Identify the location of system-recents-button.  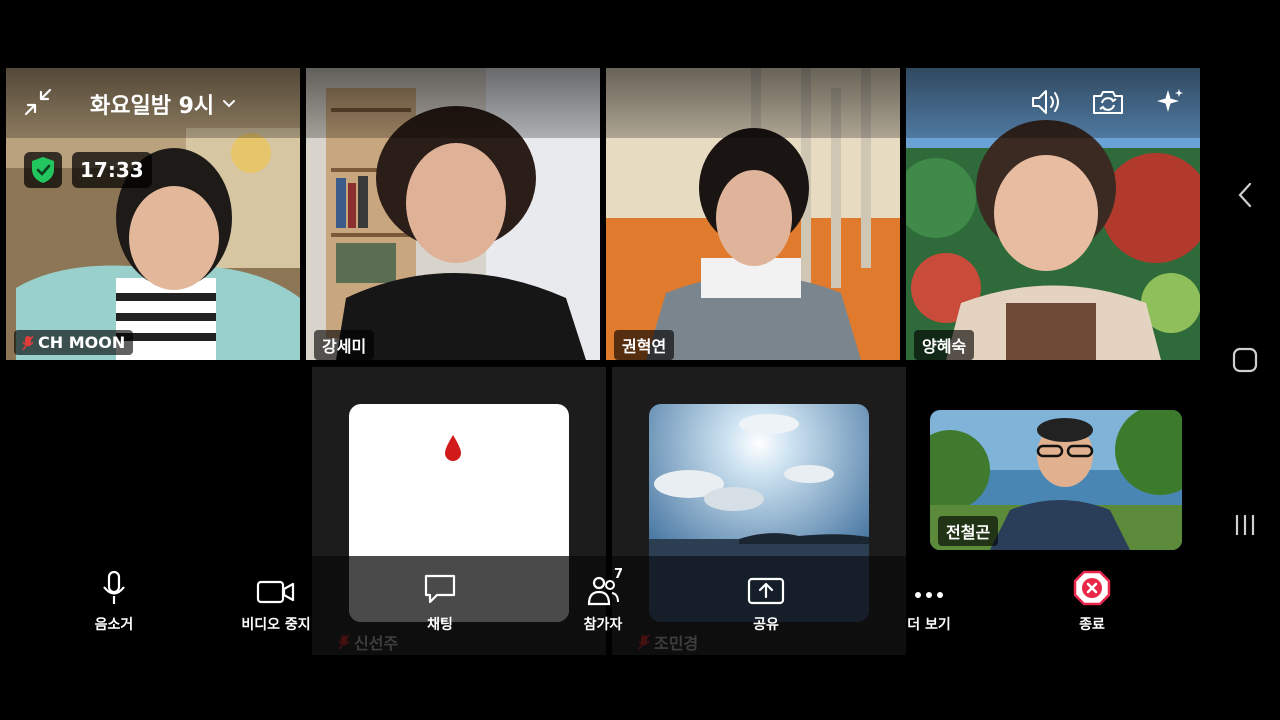
(1245, 525).